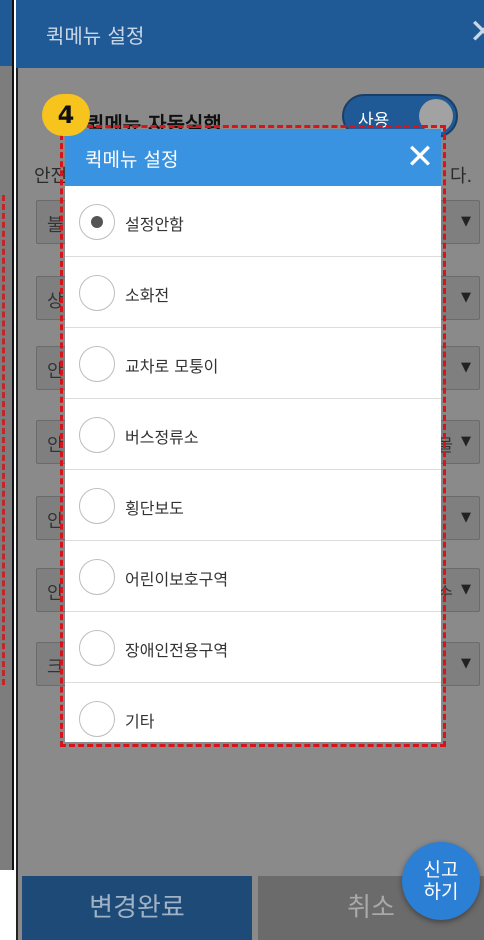 The height and width of the screenshot is (940, 484). I want to click on option-bus-stop: 버스정류소, so click(253, 434).